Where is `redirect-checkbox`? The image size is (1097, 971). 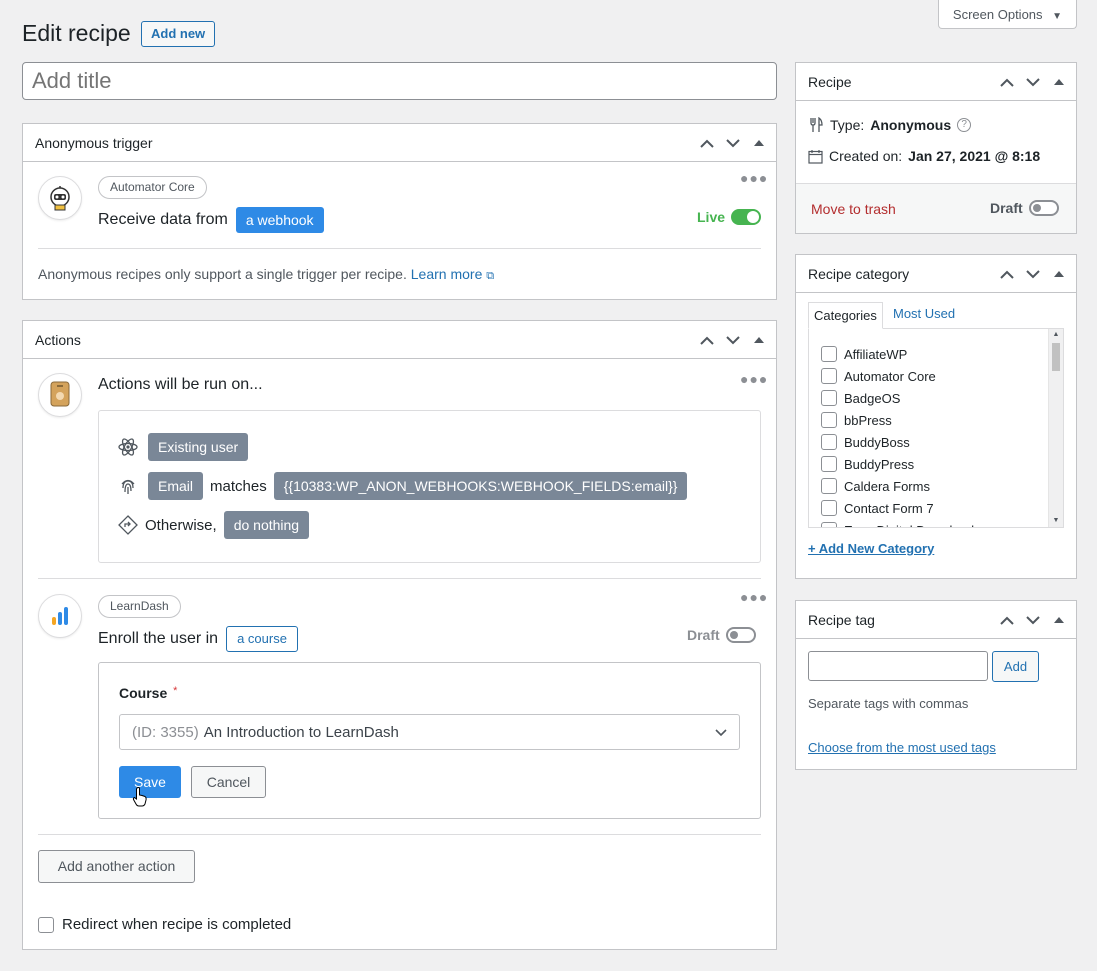 redirect-checkbox is located at coordinates (46, 924).